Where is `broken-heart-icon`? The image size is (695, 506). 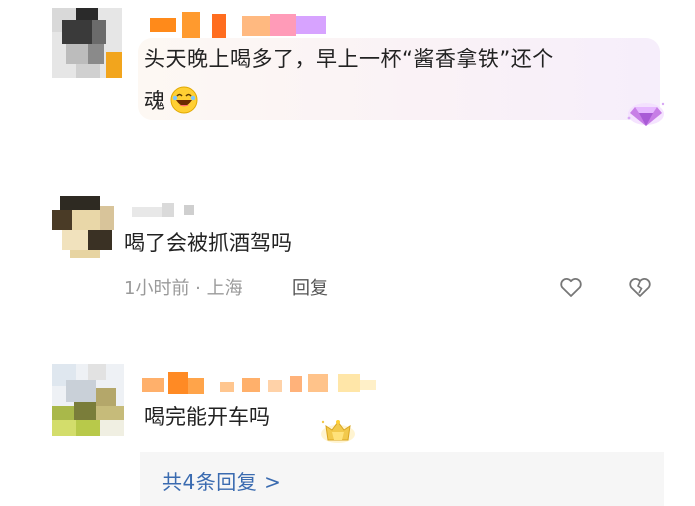
broken-heart-icon is located at coordinates (640, 287).